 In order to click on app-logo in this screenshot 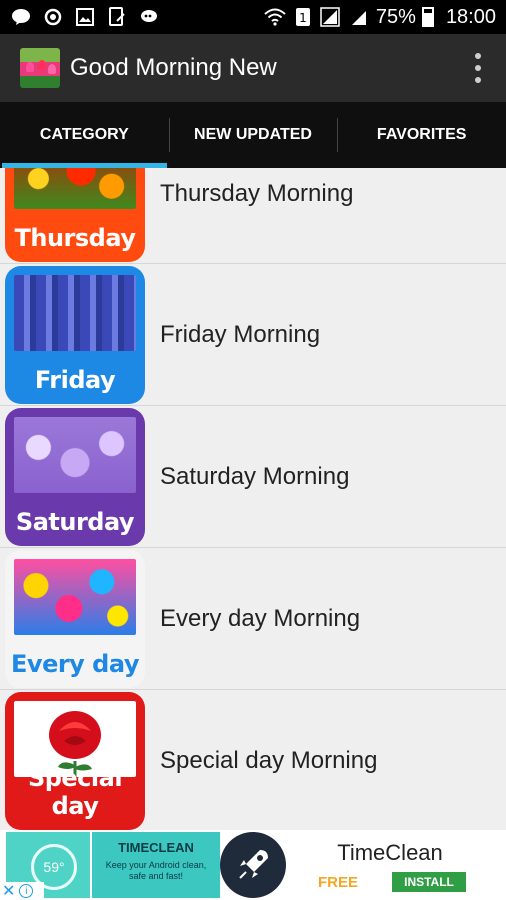, I will do `click(40, 68)`.